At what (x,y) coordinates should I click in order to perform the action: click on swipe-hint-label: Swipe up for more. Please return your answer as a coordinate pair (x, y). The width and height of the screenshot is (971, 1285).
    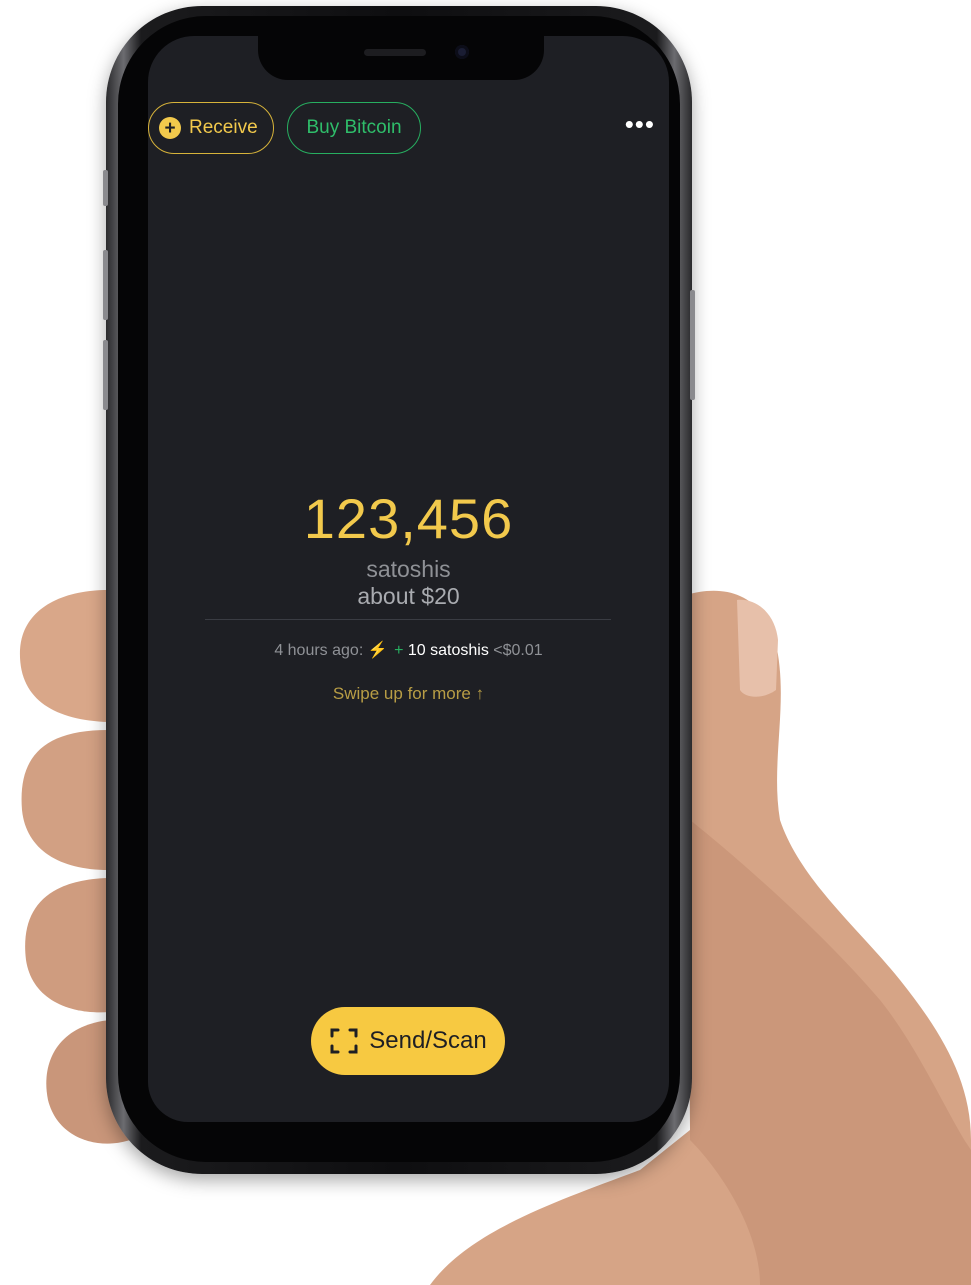
    Looking at the image, I should click on (401, 693).